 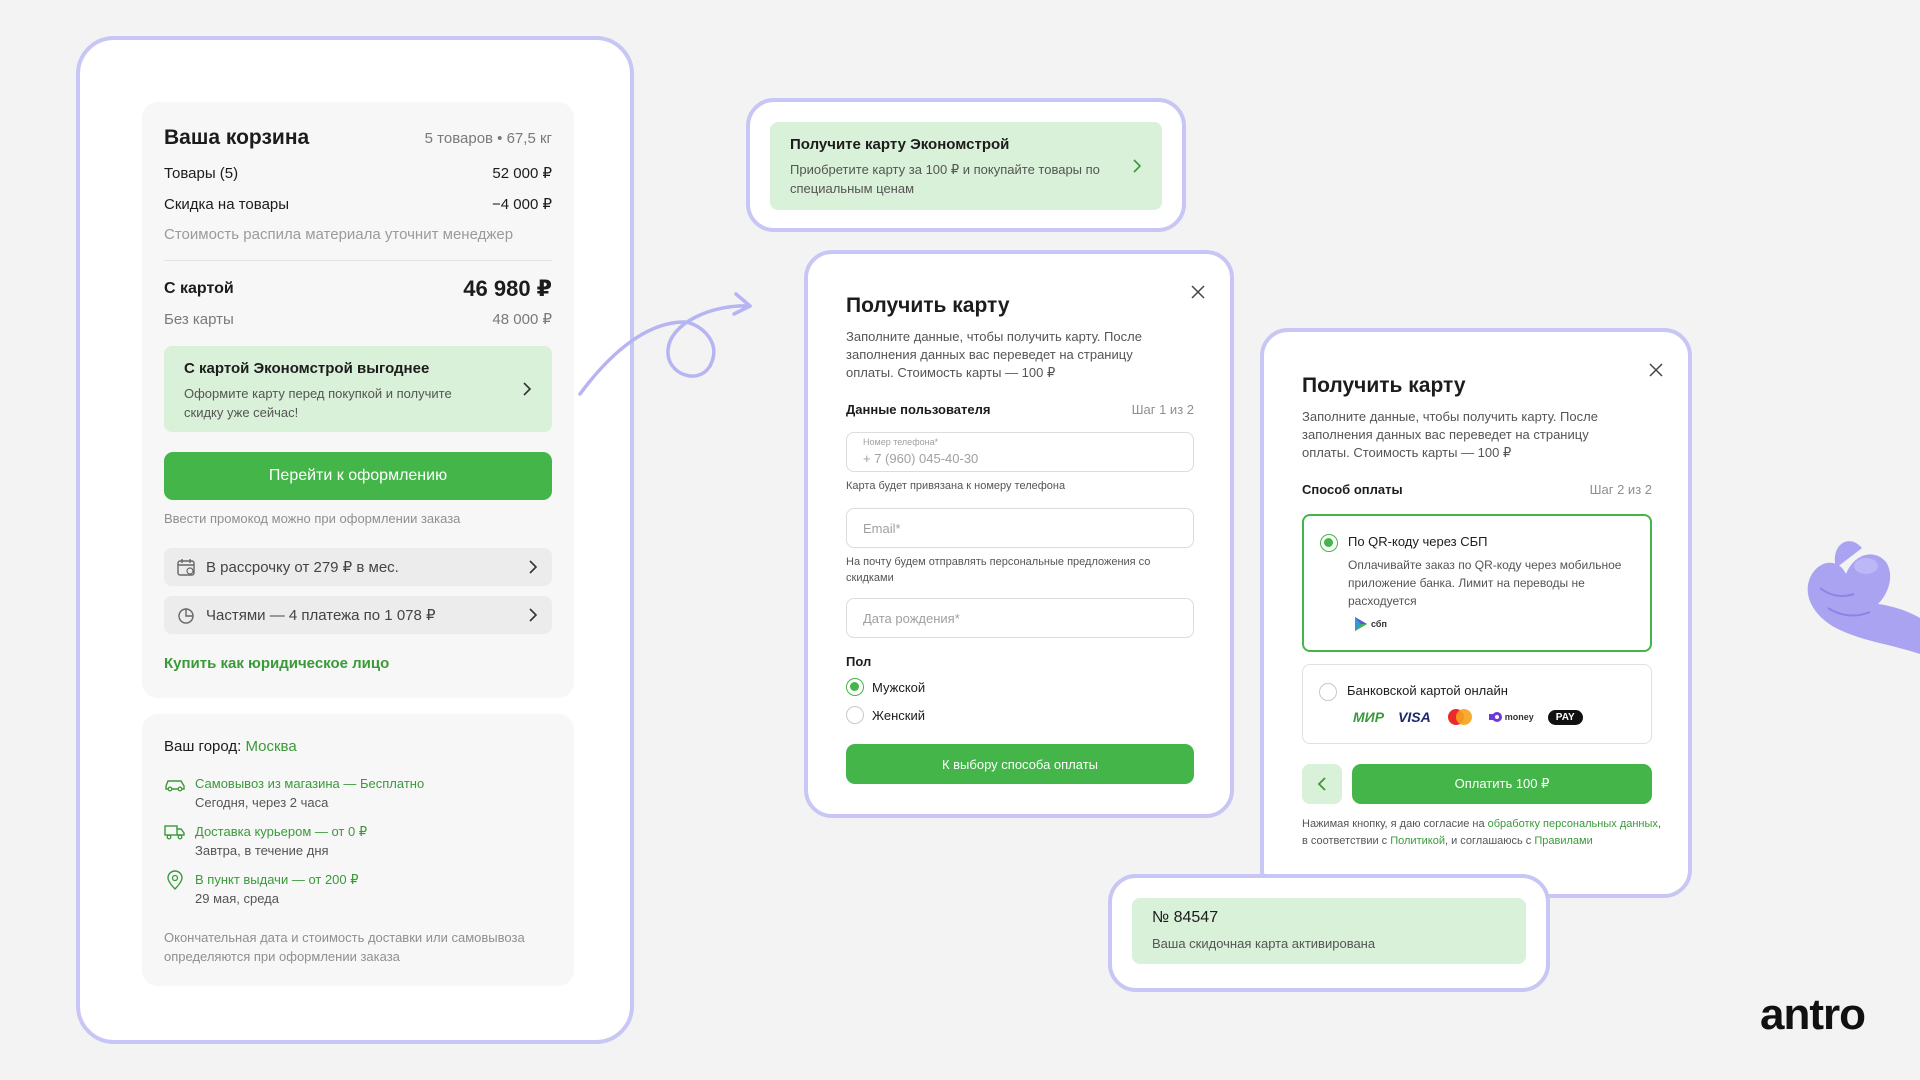 What do you see at coordinates (321, 615) in the screenshot?
I see `parts-label: Частями — 4 платежа по 1 078 ₽` at bounding box center [321, 615].